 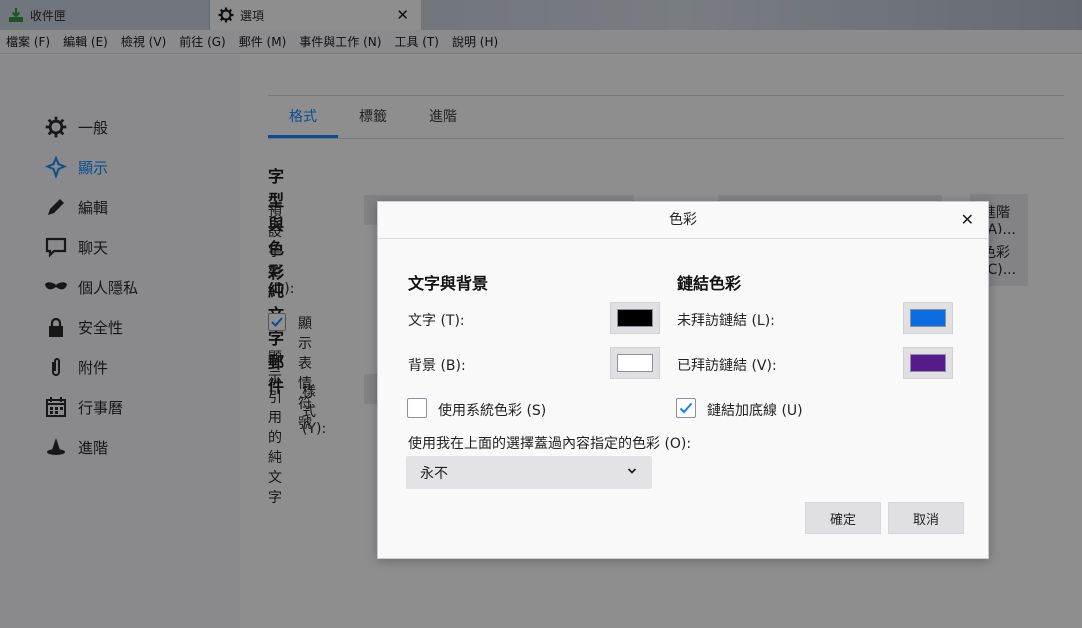 What do you see at coordinates (437, 366) in the screenshot?
I see `background-color-label: 背景 (B):` at bounding box center [437, 366].